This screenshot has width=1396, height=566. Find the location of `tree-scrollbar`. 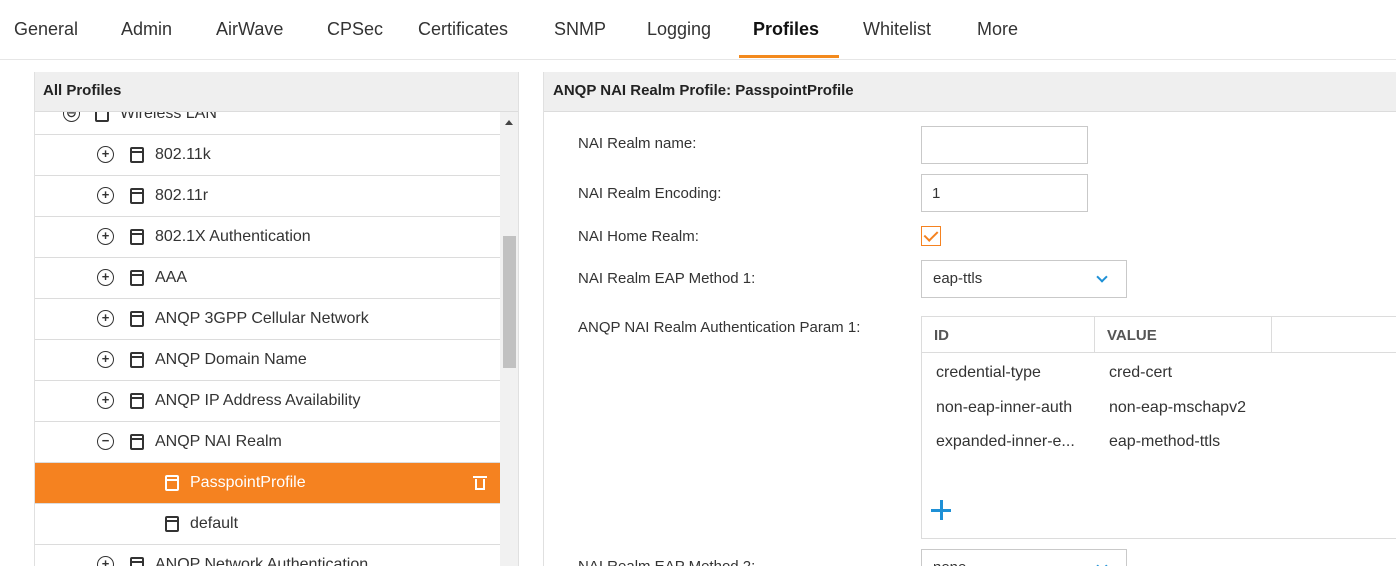

tree-scrollbar is located at coordinates (509, 339).